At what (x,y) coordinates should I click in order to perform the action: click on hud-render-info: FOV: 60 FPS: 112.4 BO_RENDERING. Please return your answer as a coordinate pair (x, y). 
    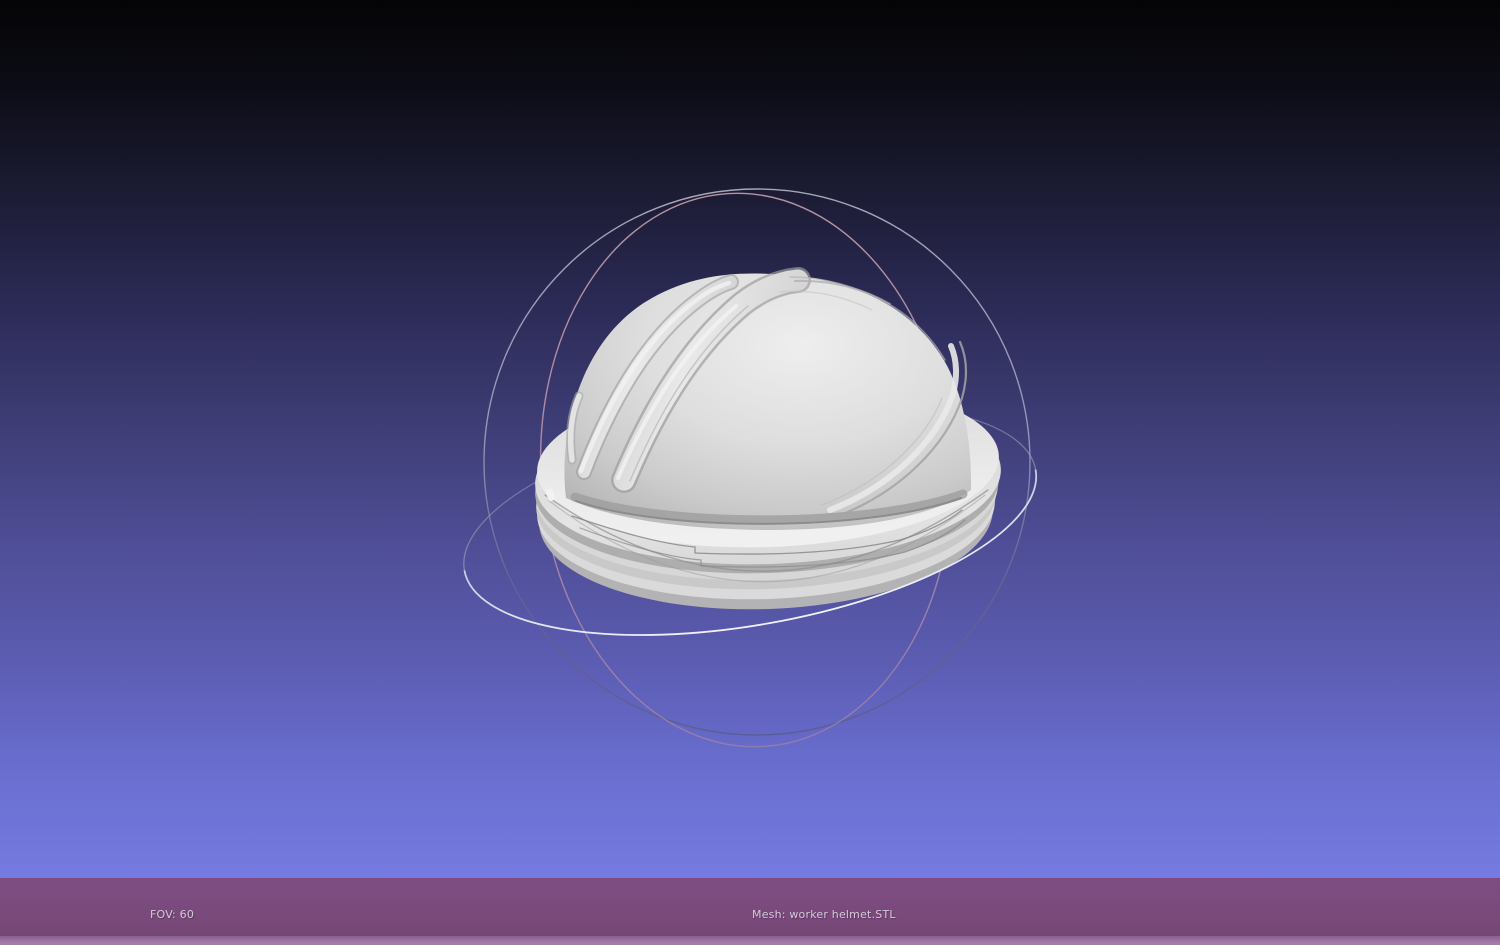
    Looking at the image, I should click on (195, 914).